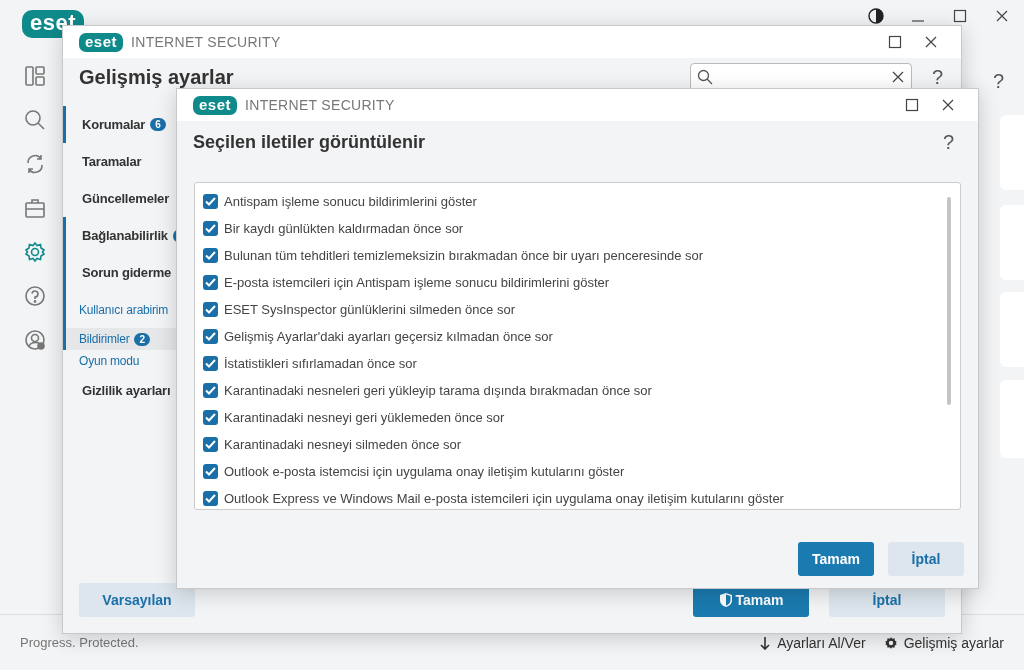 The width and height of the screenshot is (1024, 670). What do you see at coordinates (943, 642) in the screenshot?
I see `footer-link: Gelişmiş ayarlar` at bounding box center [943, 642].